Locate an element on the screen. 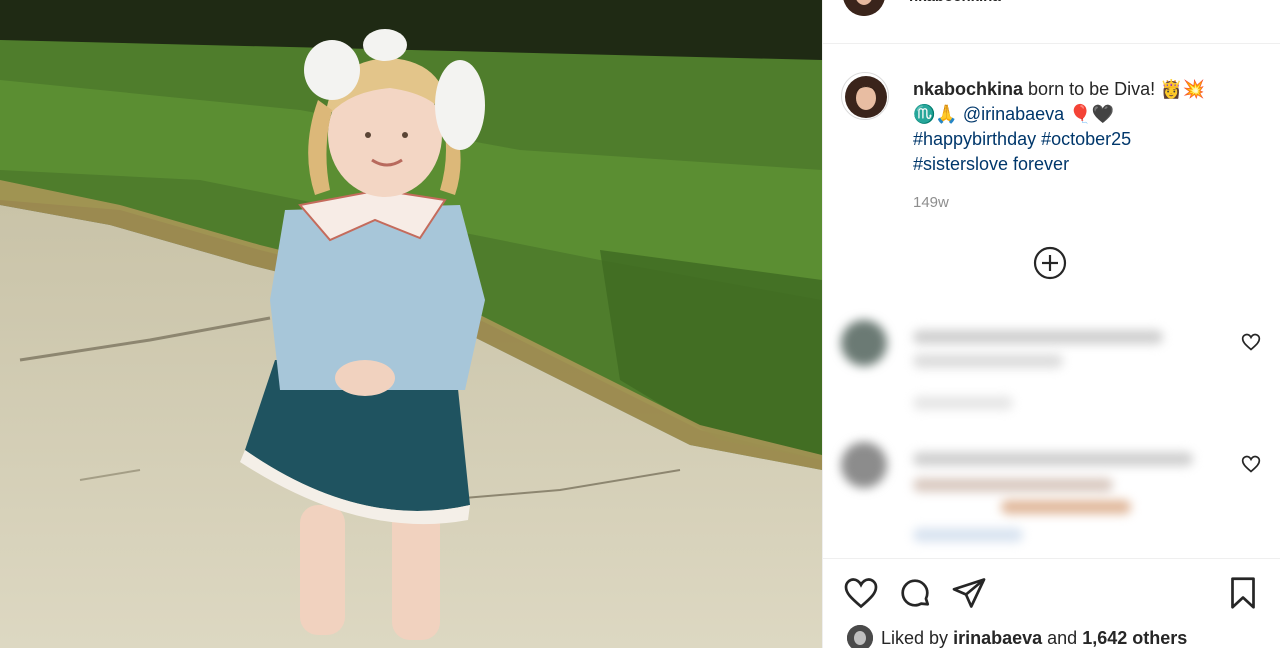 This screenshot has height=648, width=1280. save-button is located at coordinates (1243, 593).